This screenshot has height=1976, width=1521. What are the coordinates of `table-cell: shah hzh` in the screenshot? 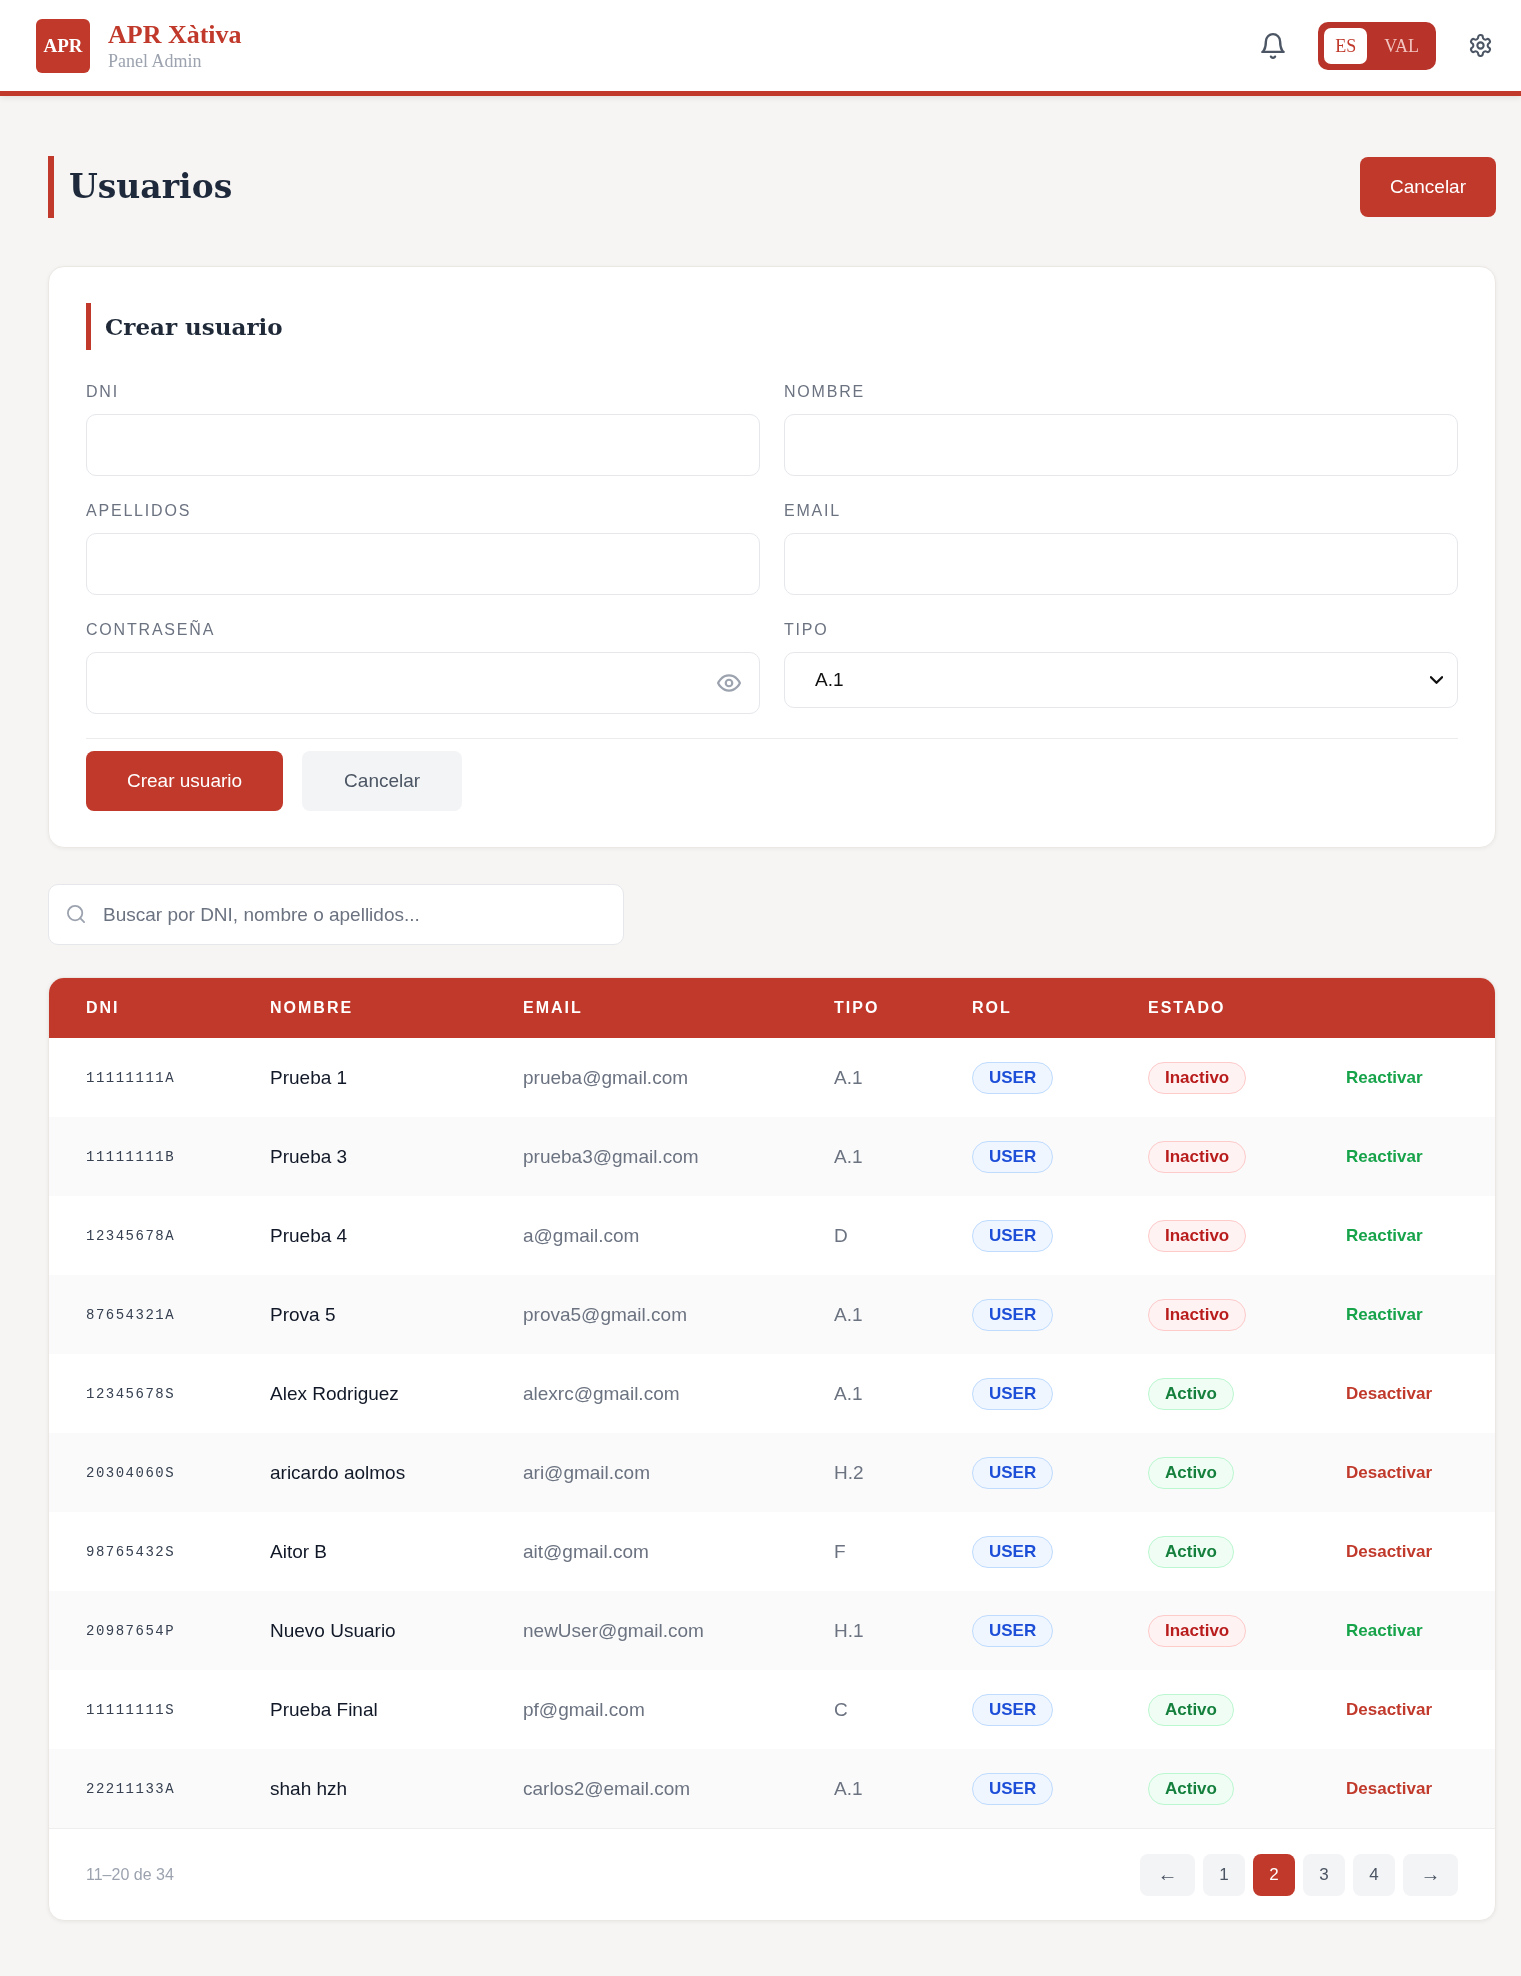 It's located at (309, 1788).